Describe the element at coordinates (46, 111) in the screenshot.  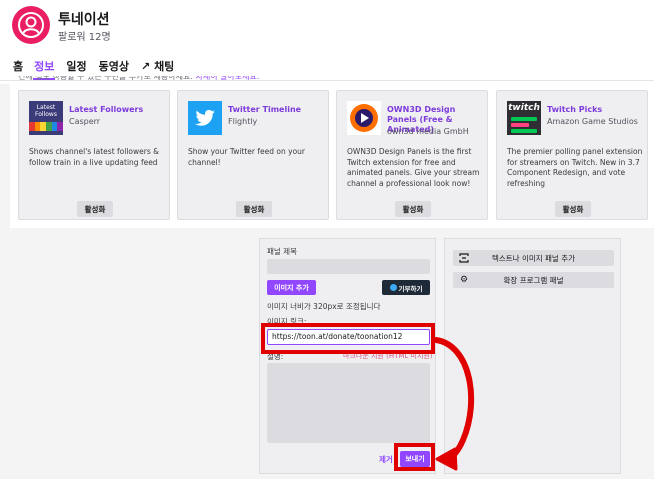
I see `latest-follows-icon-text: Latest Follows` at that location.